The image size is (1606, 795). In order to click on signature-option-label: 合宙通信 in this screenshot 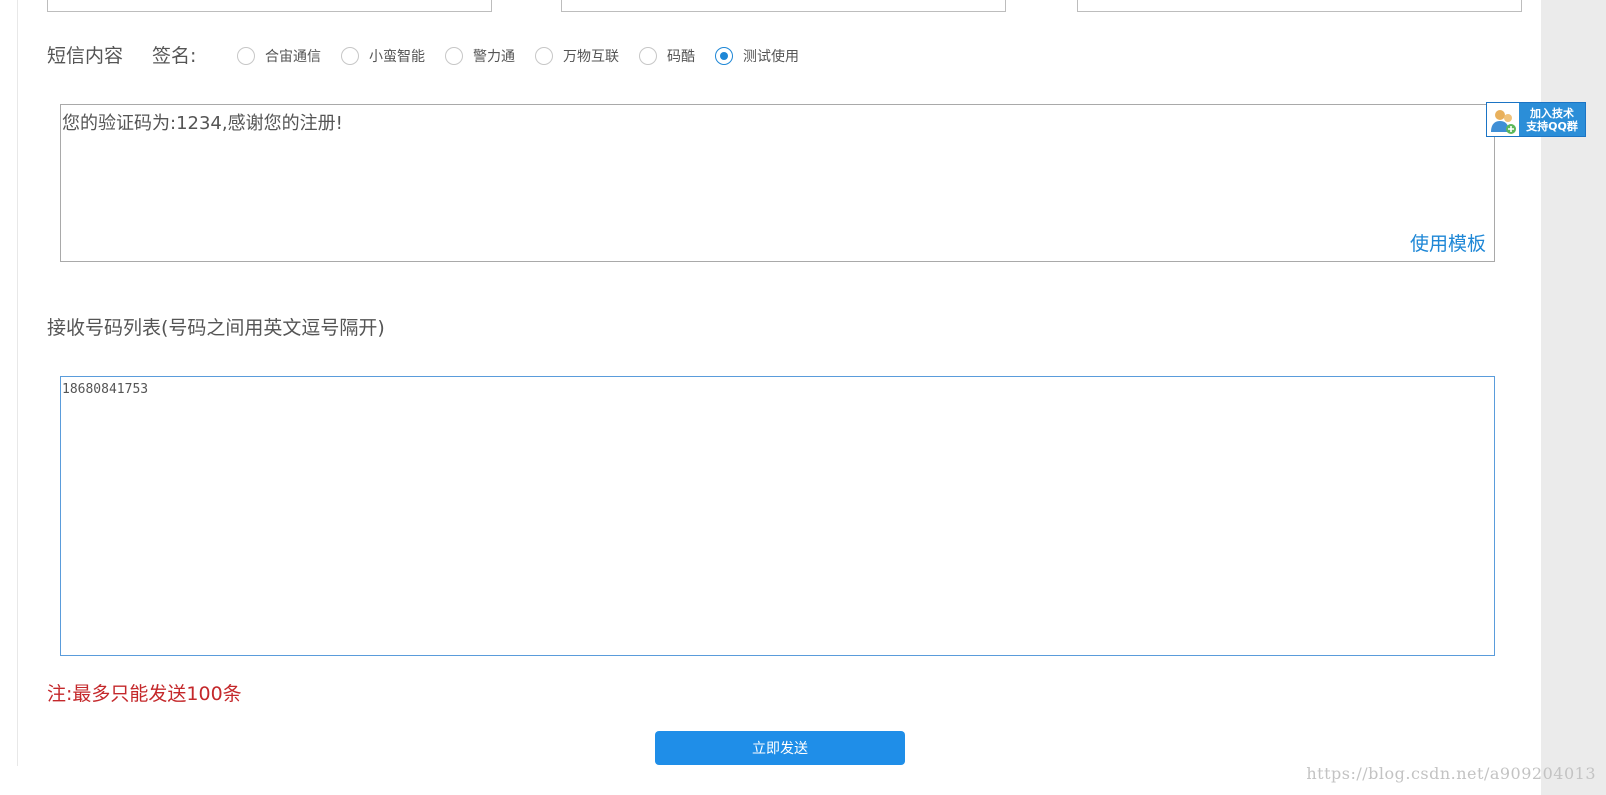, I will do `click(293, 57)`.